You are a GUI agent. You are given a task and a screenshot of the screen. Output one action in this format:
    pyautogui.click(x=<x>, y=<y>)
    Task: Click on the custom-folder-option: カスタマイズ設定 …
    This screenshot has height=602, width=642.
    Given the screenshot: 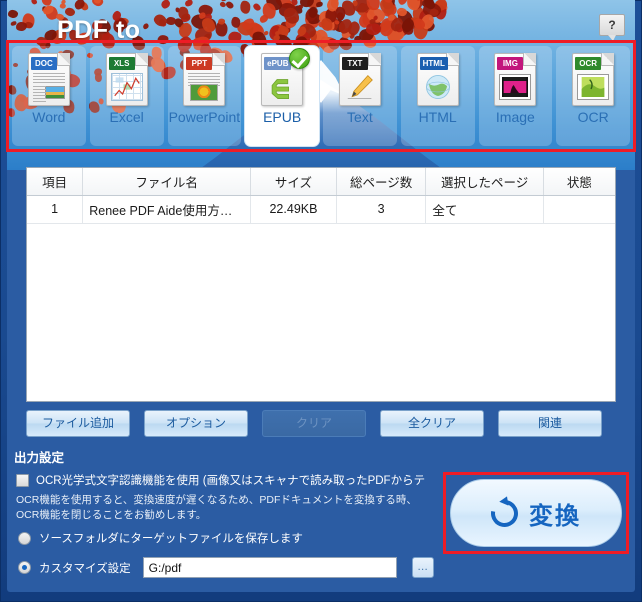 What is the action you would take?
    pyautogui.click(x=226, y=567)
    